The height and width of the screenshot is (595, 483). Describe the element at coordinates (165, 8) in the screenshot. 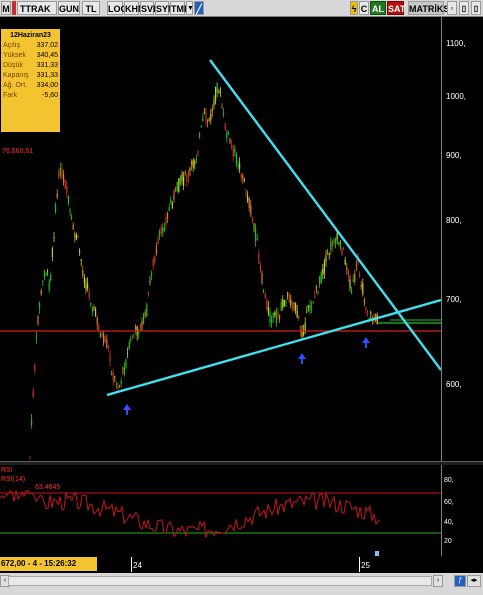

I see `sym-button: SYM` at that location.